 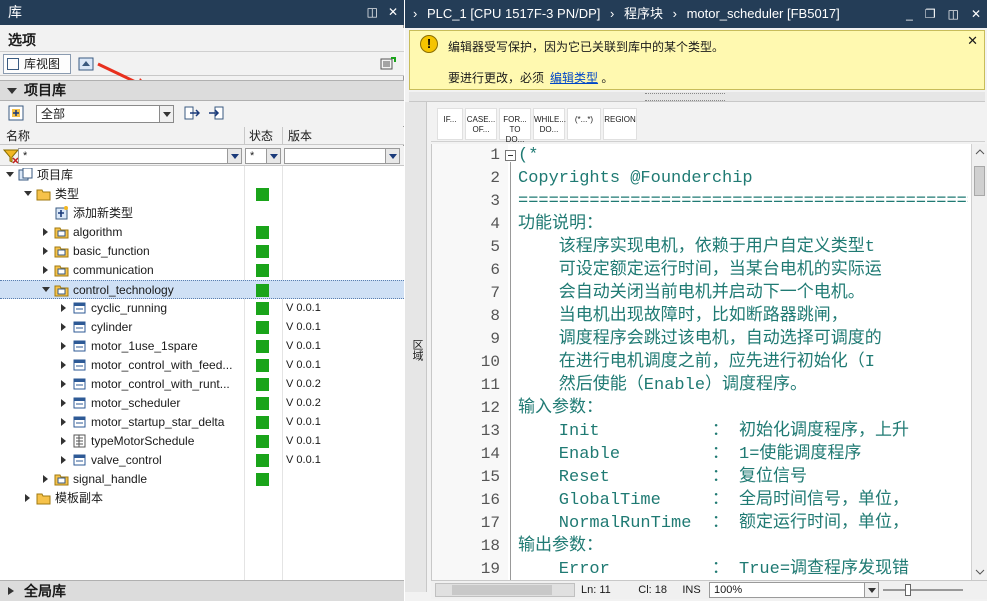 What do you see at coordinates (16, 113) in the screenshot?
I see `add-type-icon` at bounding box center [16, 113].